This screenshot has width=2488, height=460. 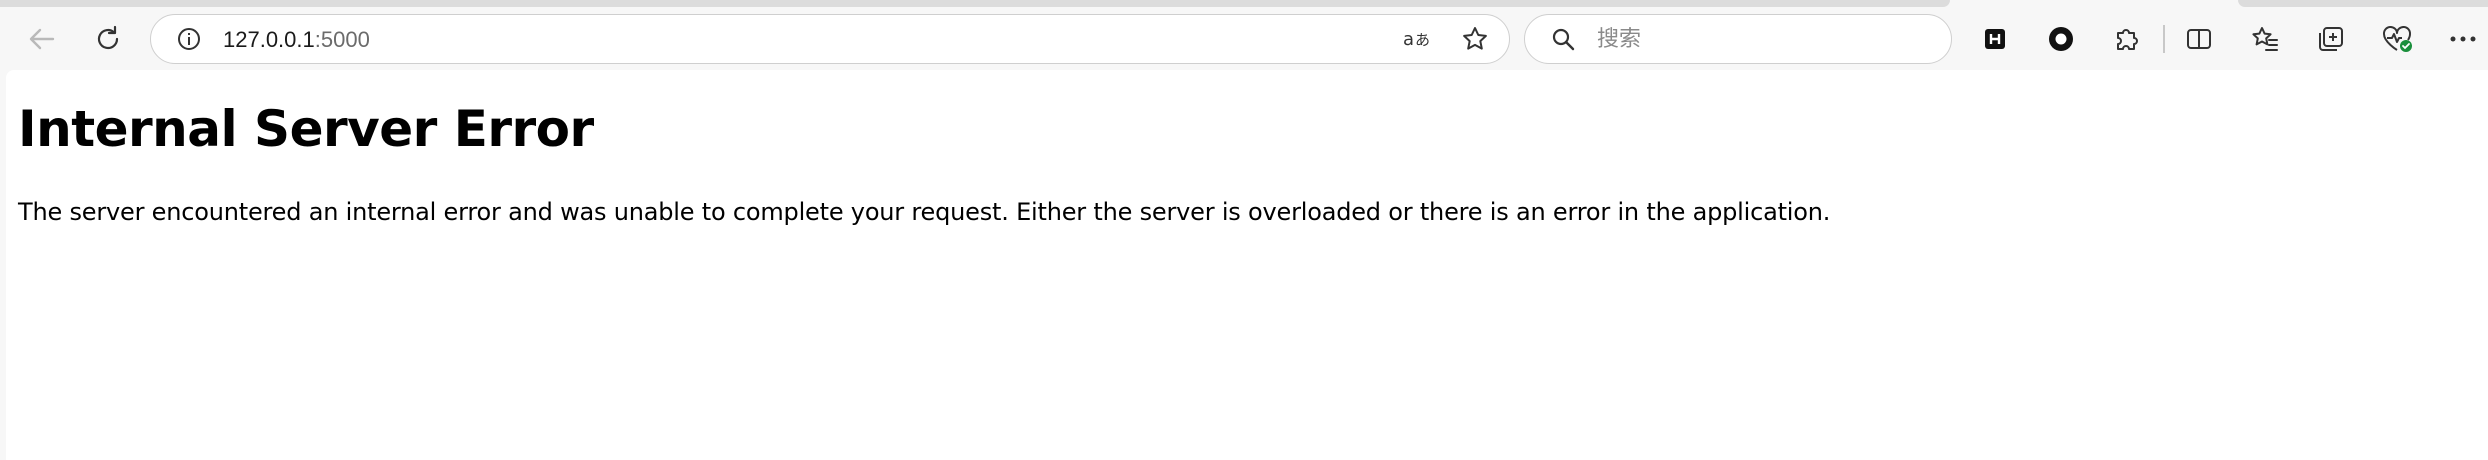 What do you see at coordinates (1738, 39) in the screenshot?
I see `search-box: 搜索` at bounding box center [1738, 39].